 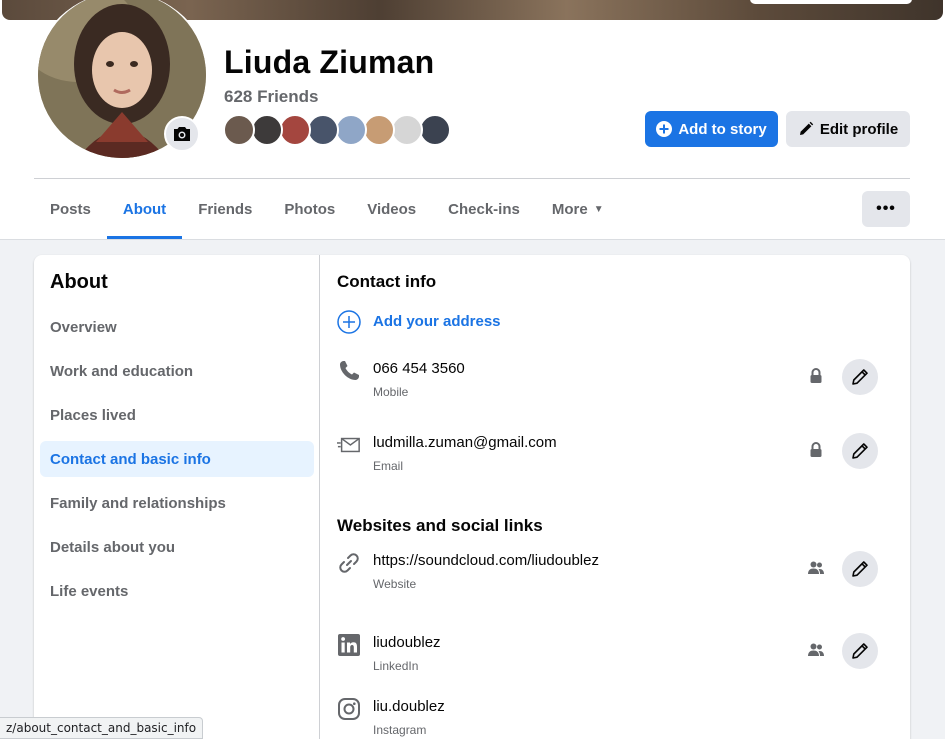 I want to click on friend-avatars, so click(x=337, y=130).